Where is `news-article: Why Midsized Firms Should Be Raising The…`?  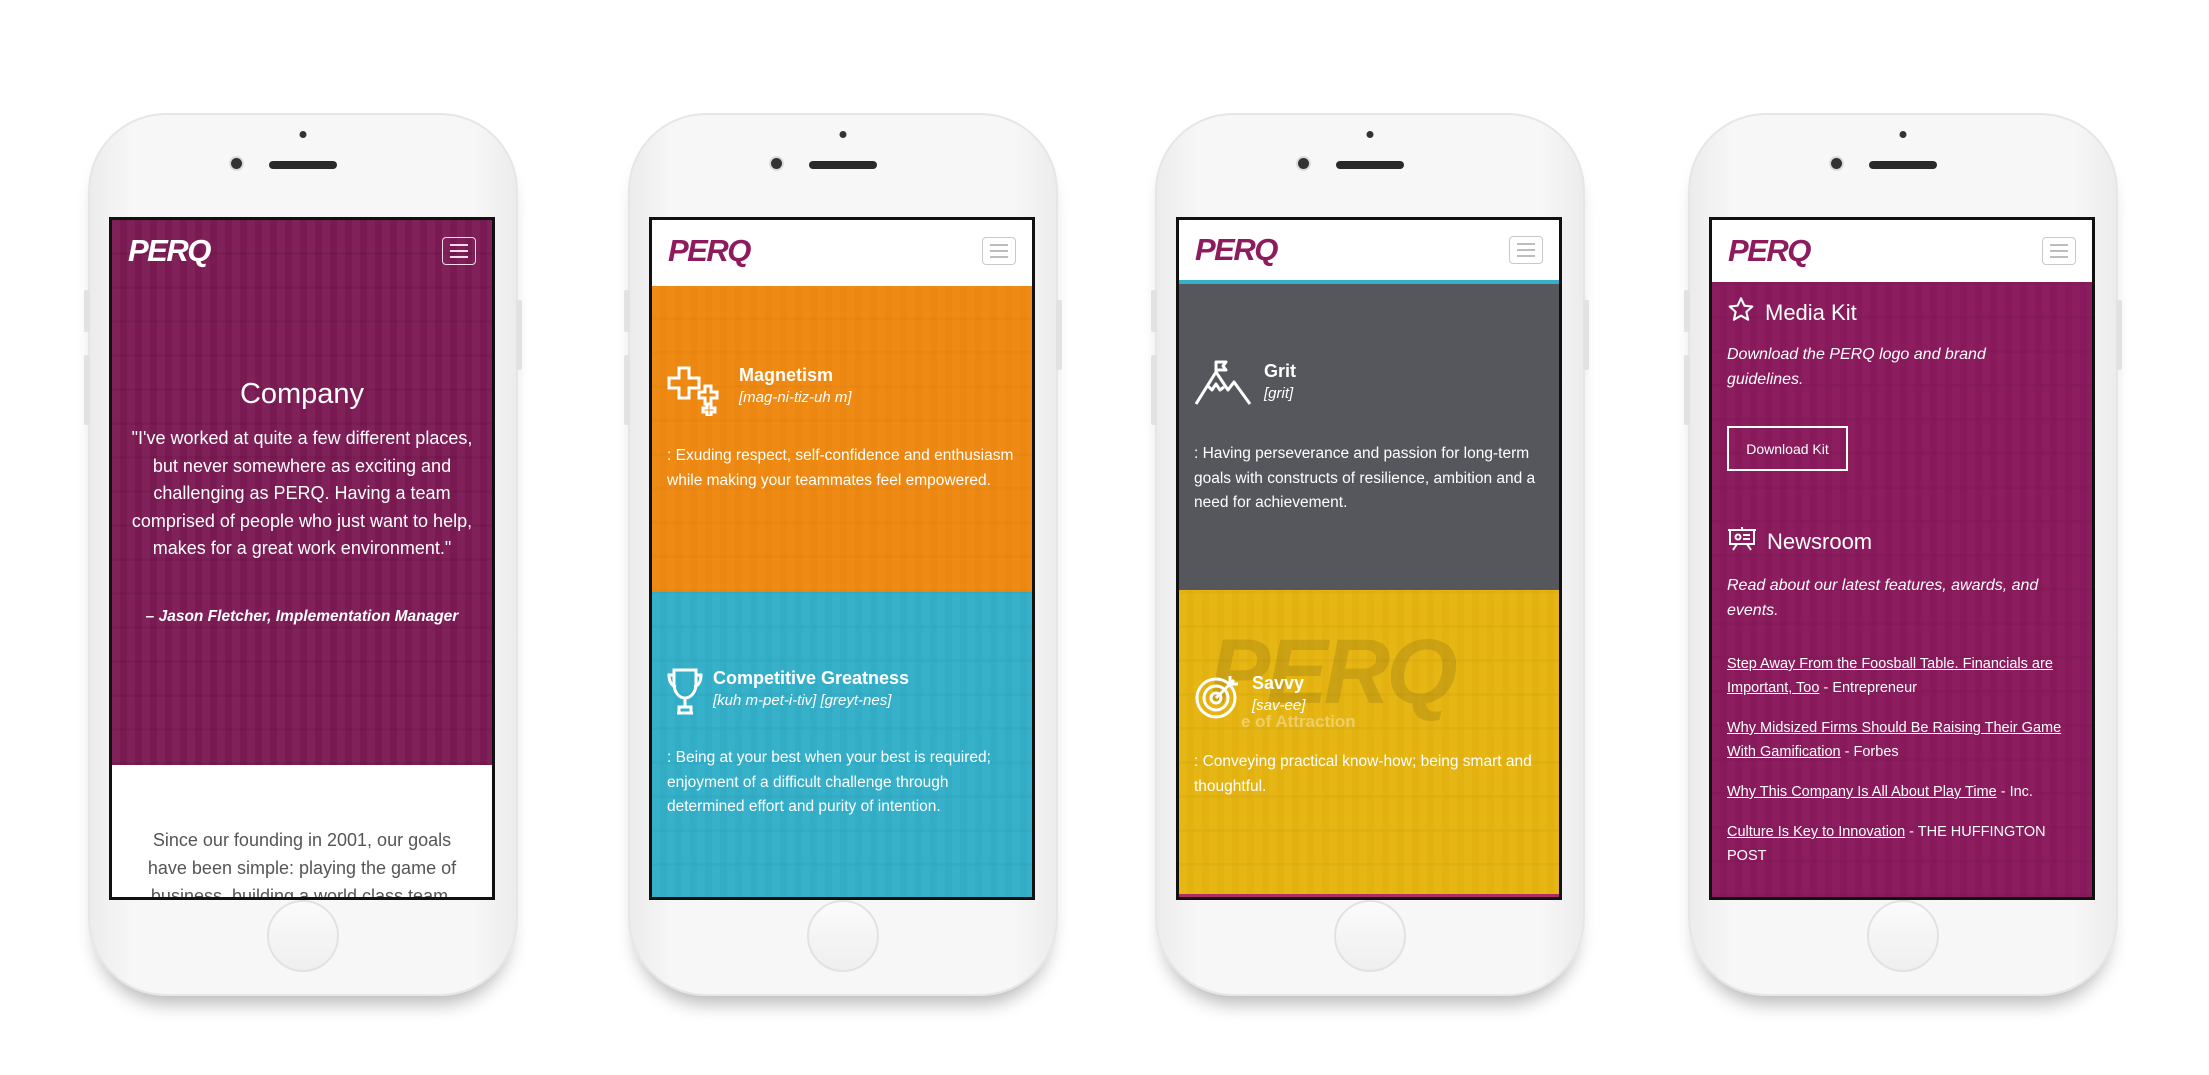
news-article: Why Midsized Firms Should Be Raising The… is located at coordinates (1898, 740).